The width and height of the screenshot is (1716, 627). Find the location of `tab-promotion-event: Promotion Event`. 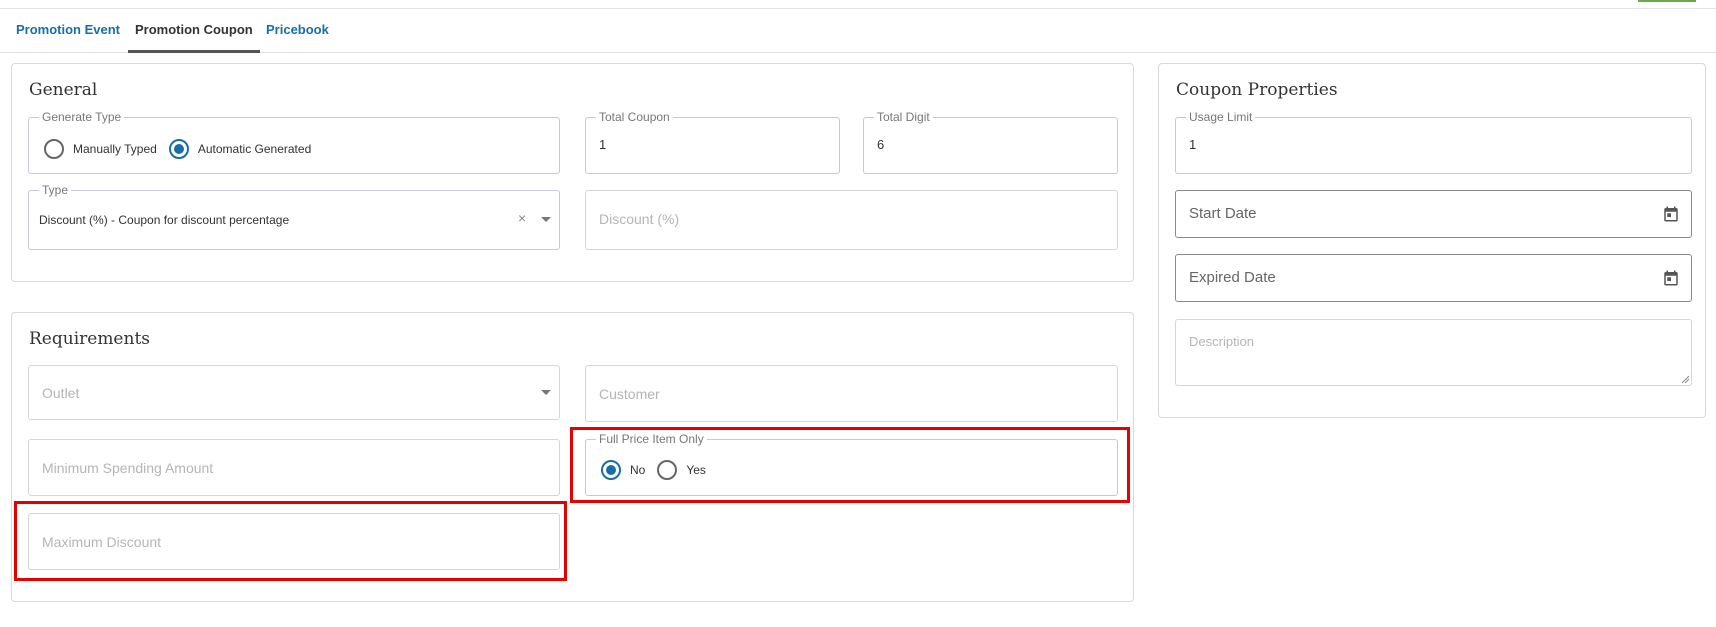

tab-promotion-event: Promotion Event is located at coordinates (68, 32).